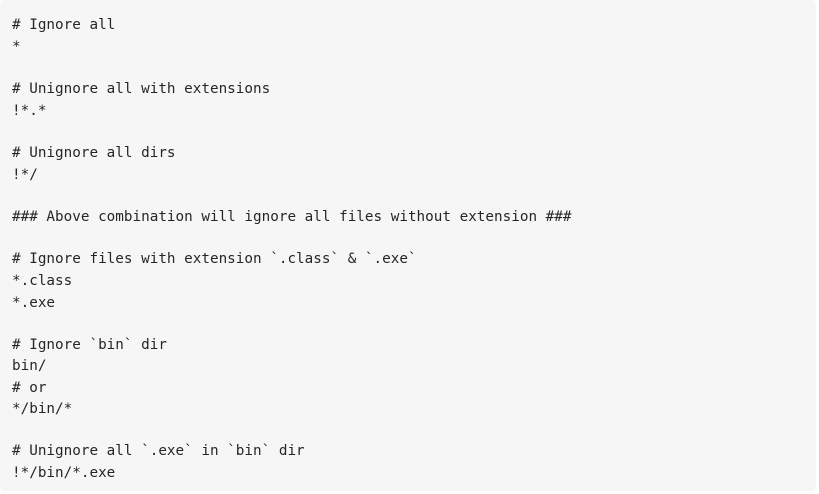 The width and height of the screenshot is (819, 494). What do you see at coordinates (89, 345) in the screenshot?
I see `code-line-comment-ignore-bin: # Ignore `bin` dir` at bounding box center [89, 345].